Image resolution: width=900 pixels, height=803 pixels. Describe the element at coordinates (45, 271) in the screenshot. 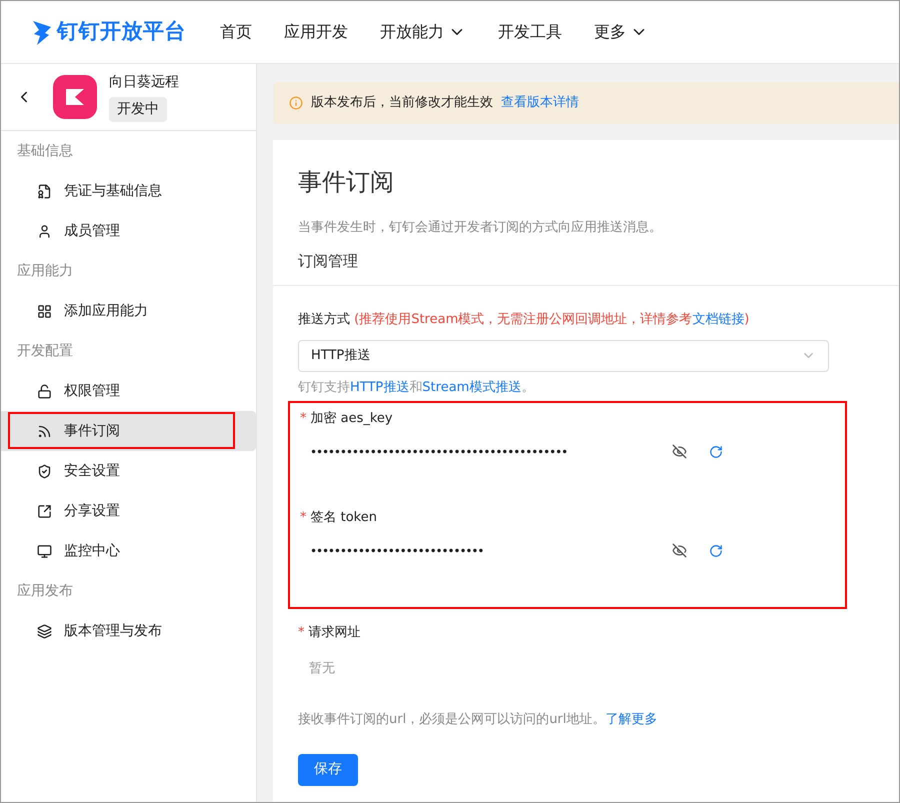

I see `sidebar-group-title: 应用能力` at that location.